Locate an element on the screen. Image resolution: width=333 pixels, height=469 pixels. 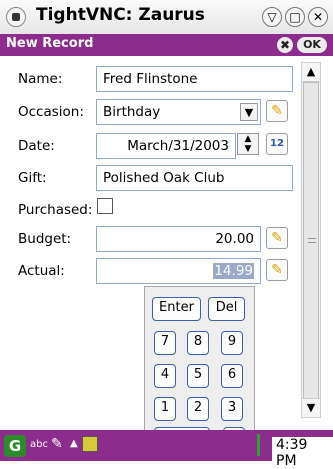
key-3: 3 is located at coordinates (232, 409).